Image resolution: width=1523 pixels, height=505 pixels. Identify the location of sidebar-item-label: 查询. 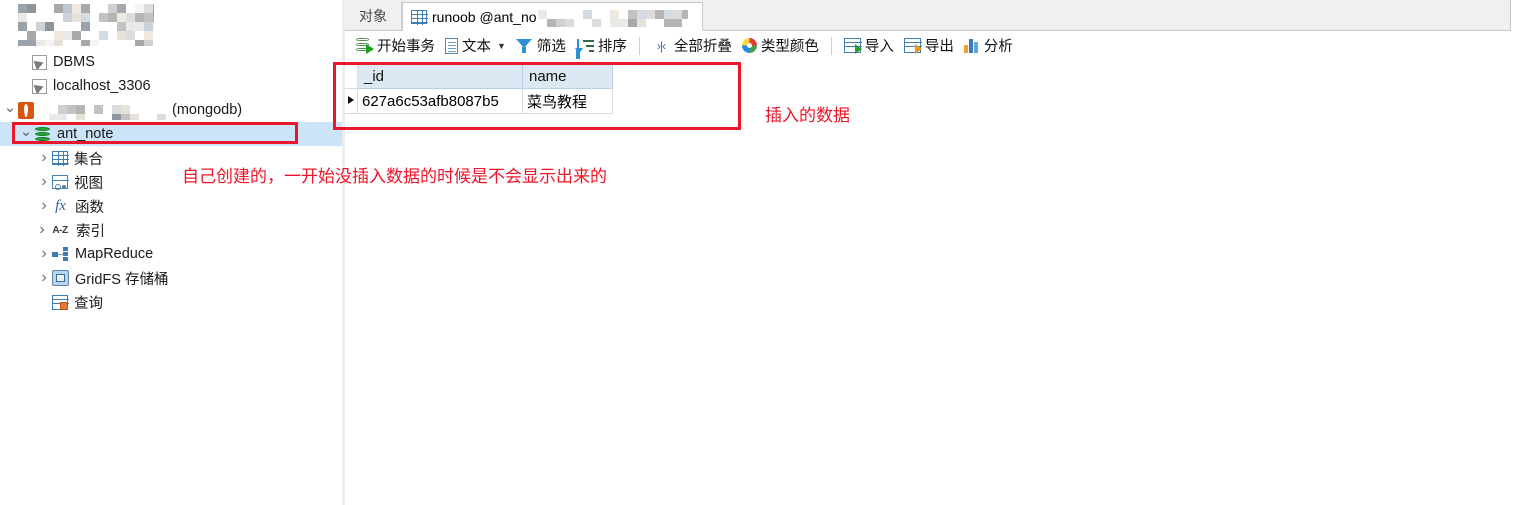
(88, 303).